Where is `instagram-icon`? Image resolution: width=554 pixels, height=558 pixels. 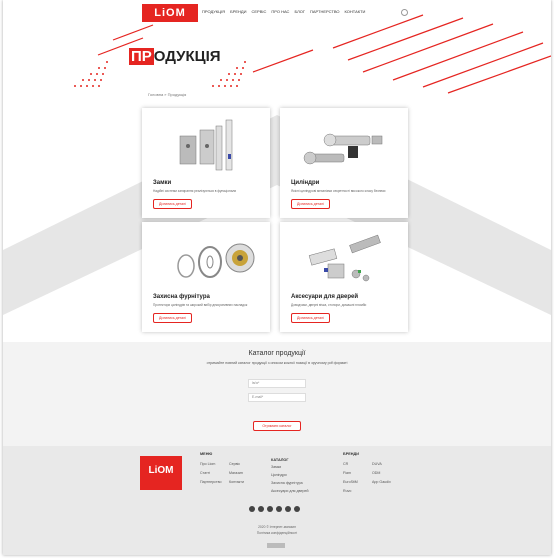
instagram-icon is located at coordinates (261, 509).